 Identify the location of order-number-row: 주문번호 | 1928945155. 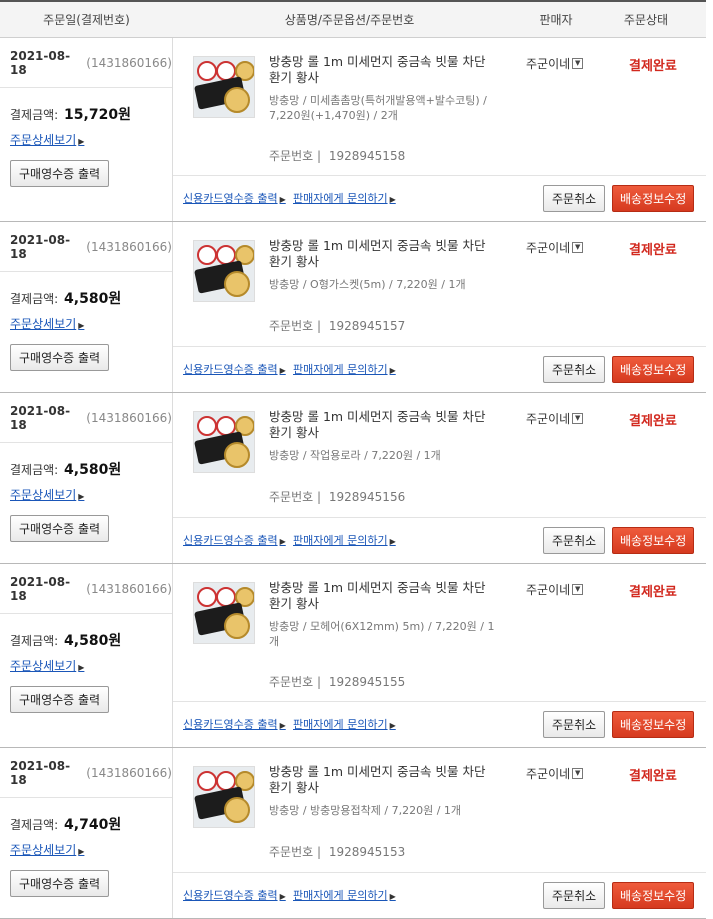
(337, 681).